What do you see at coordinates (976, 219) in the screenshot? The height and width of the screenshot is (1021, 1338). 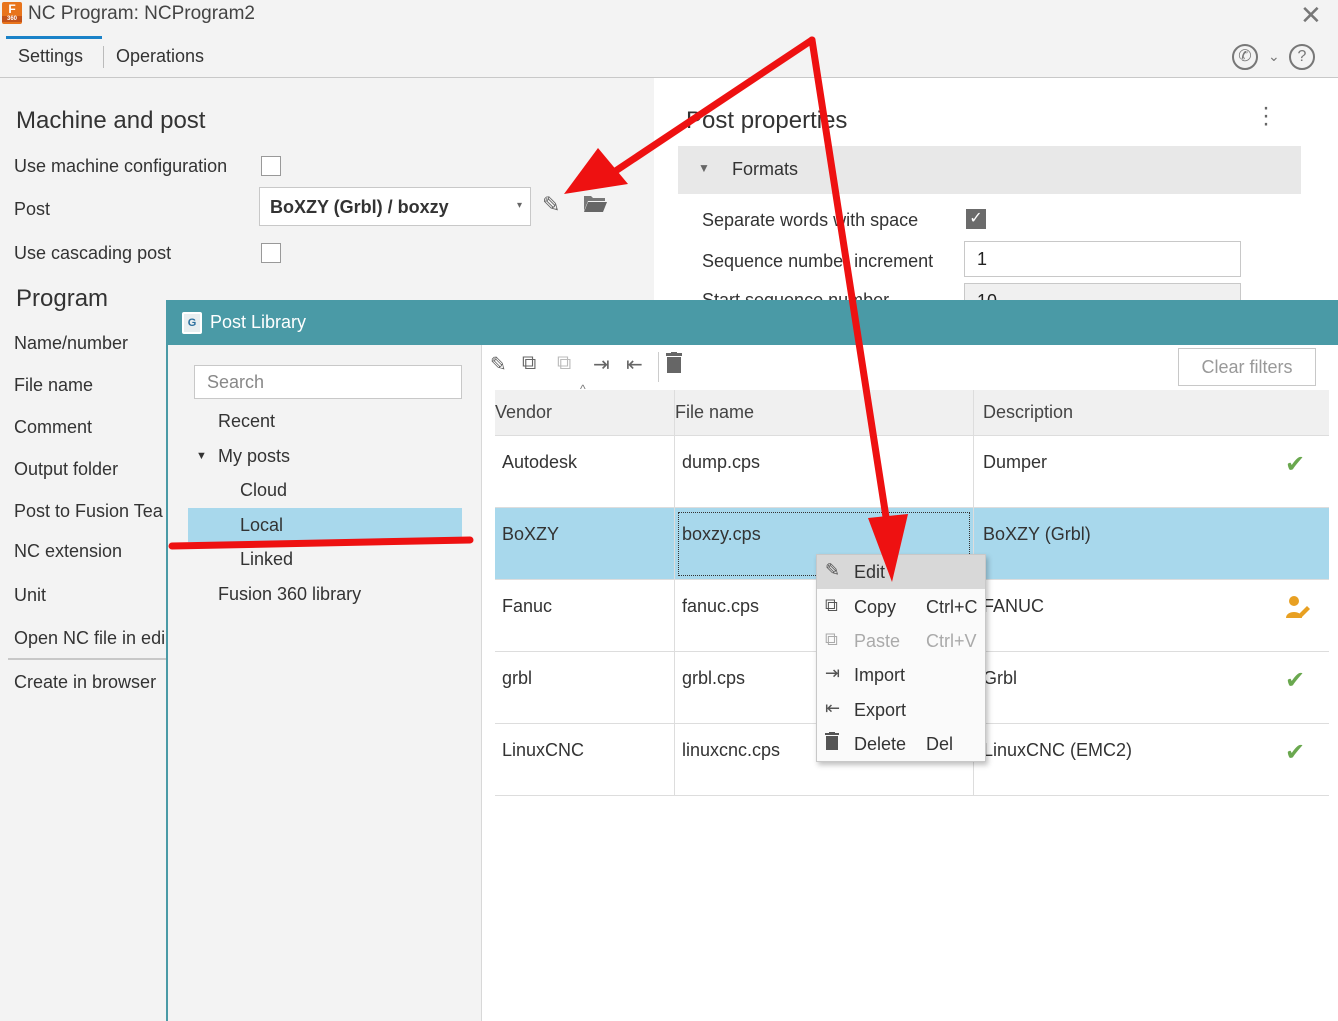 I see `separate-words-checkbox: ✓` at bounding box center [976, 219].